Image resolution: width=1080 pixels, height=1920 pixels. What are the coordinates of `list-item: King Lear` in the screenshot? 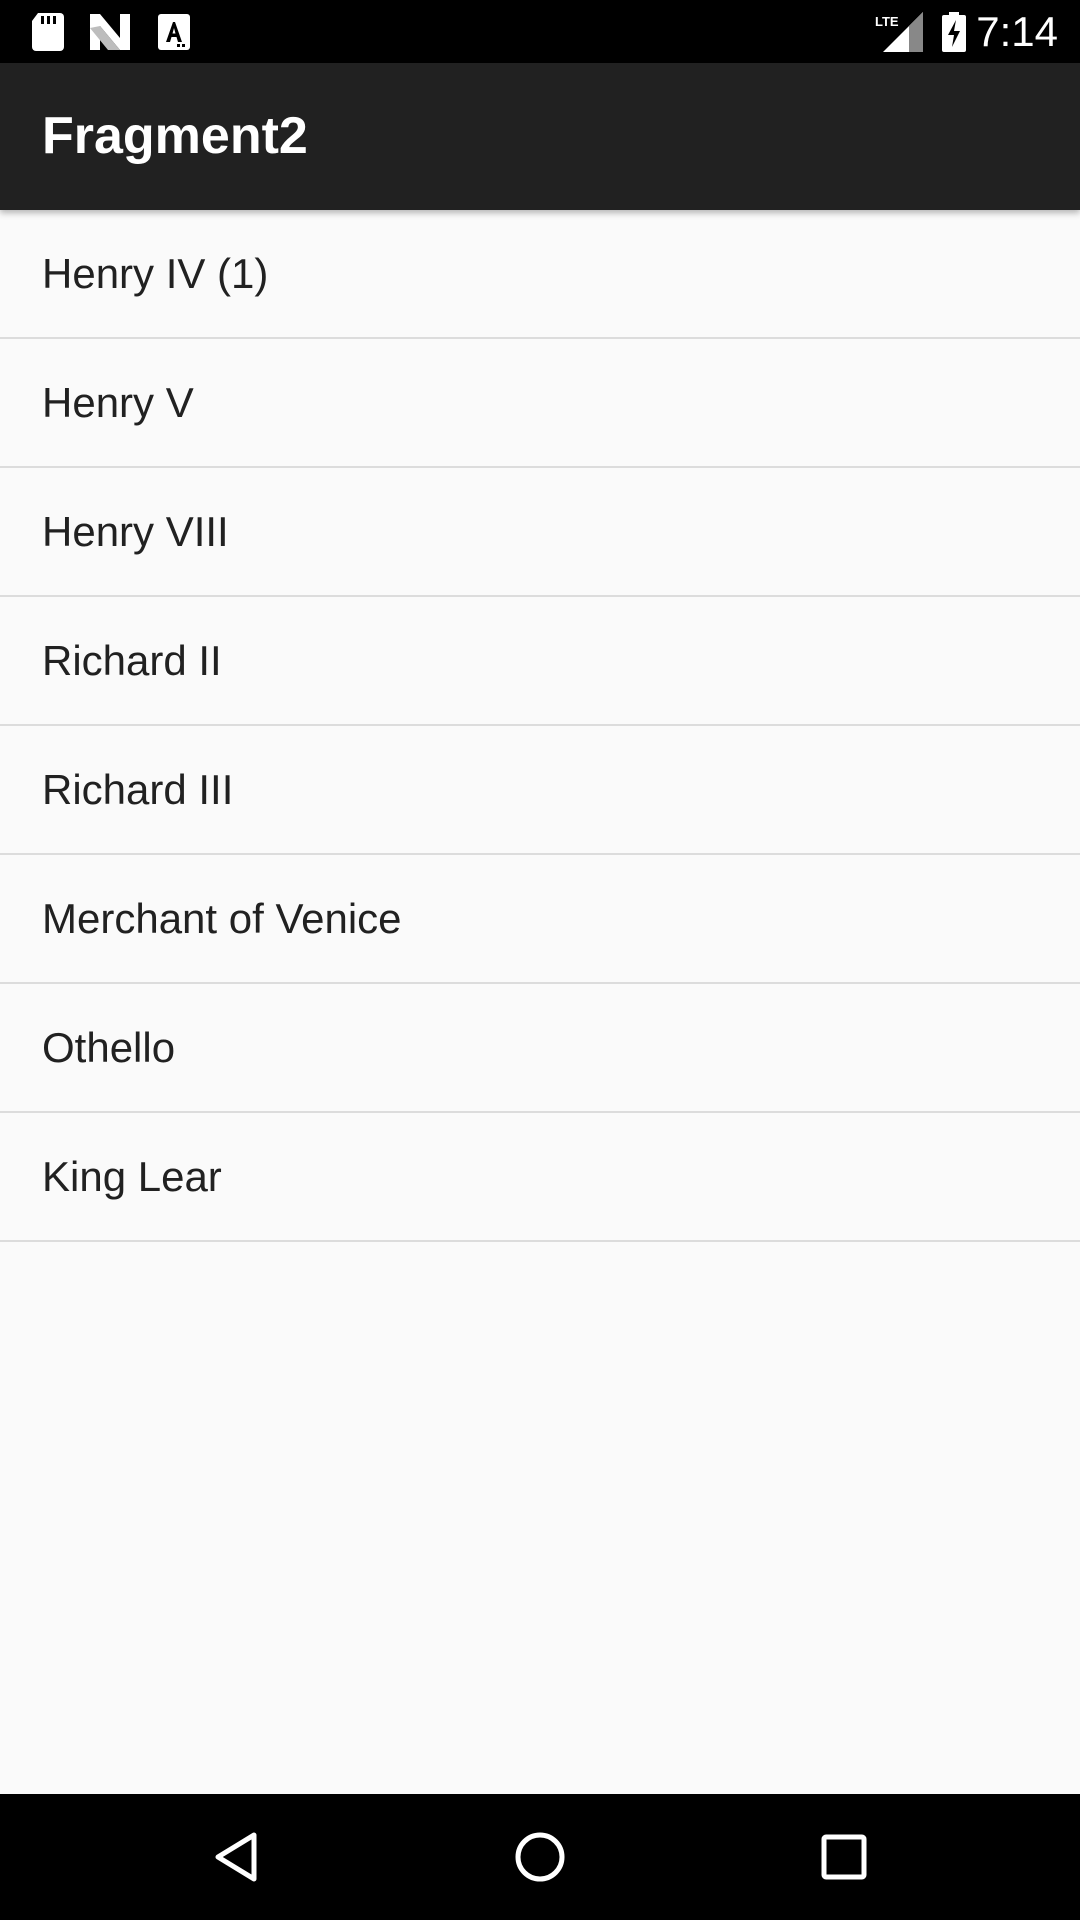 It's located at (540, 1177).